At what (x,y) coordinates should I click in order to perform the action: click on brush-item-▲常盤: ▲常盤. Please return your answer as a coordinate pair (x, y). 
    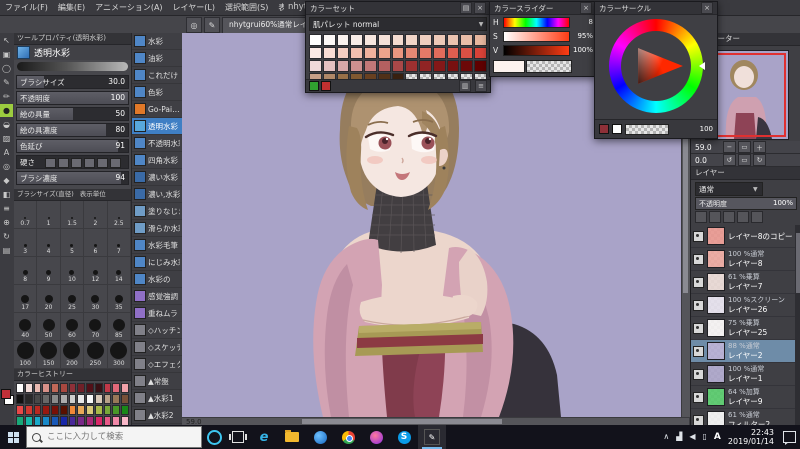
    Looking at the image, I should click on (157, 381).